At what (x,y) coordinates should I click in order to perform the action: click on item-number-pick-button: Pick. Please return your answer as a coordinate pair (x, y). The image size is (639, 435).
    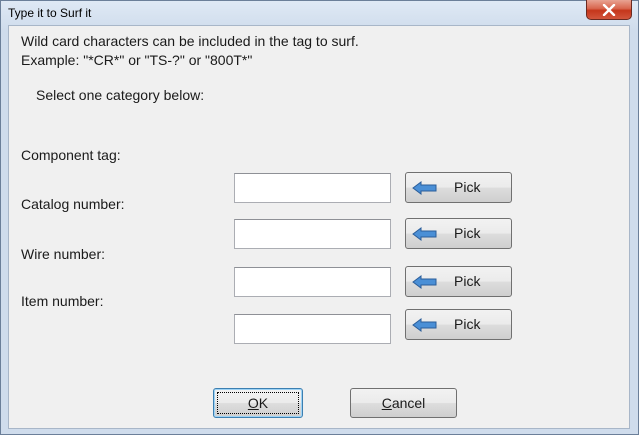
    Looking at the image, I should click on (458, 324).